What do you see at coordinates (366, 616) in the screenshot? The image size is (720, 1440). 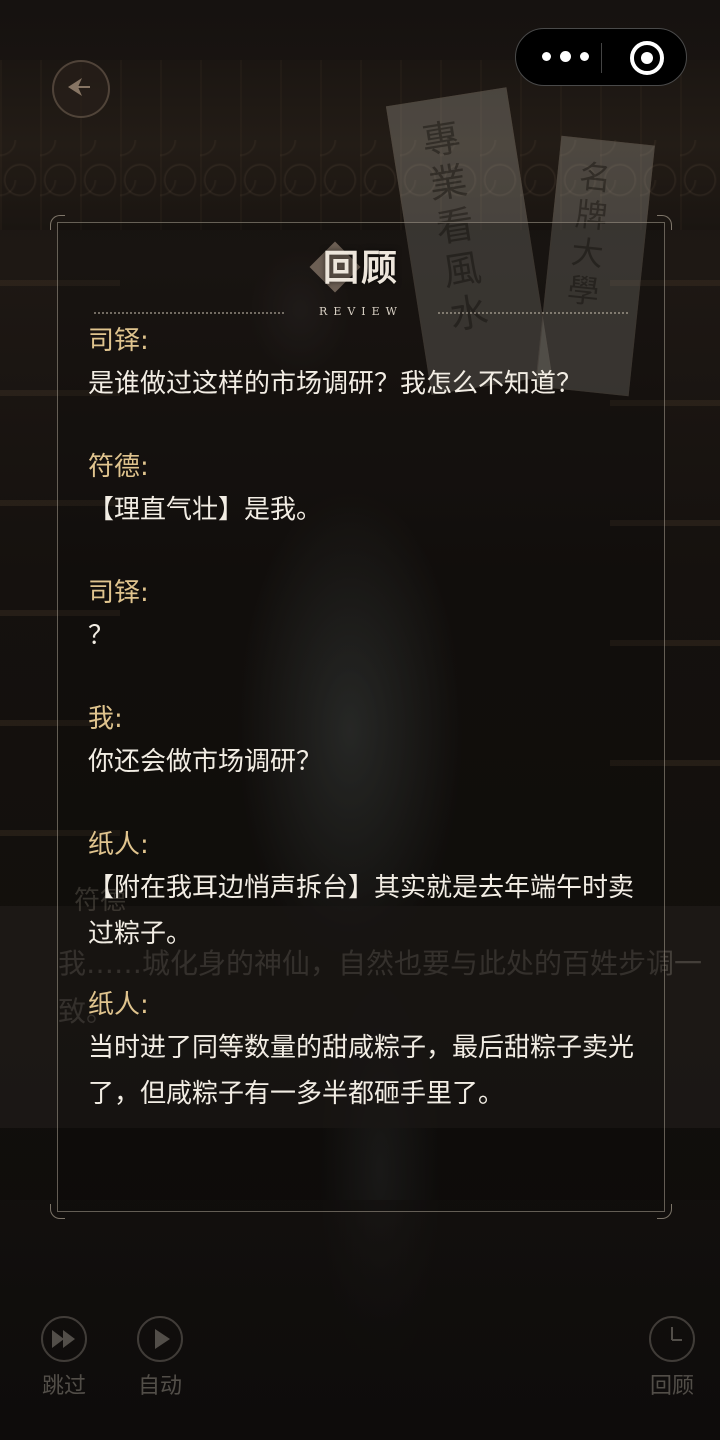 I see `review-entry: 司铎: ？` at bounding box center [366, 616].